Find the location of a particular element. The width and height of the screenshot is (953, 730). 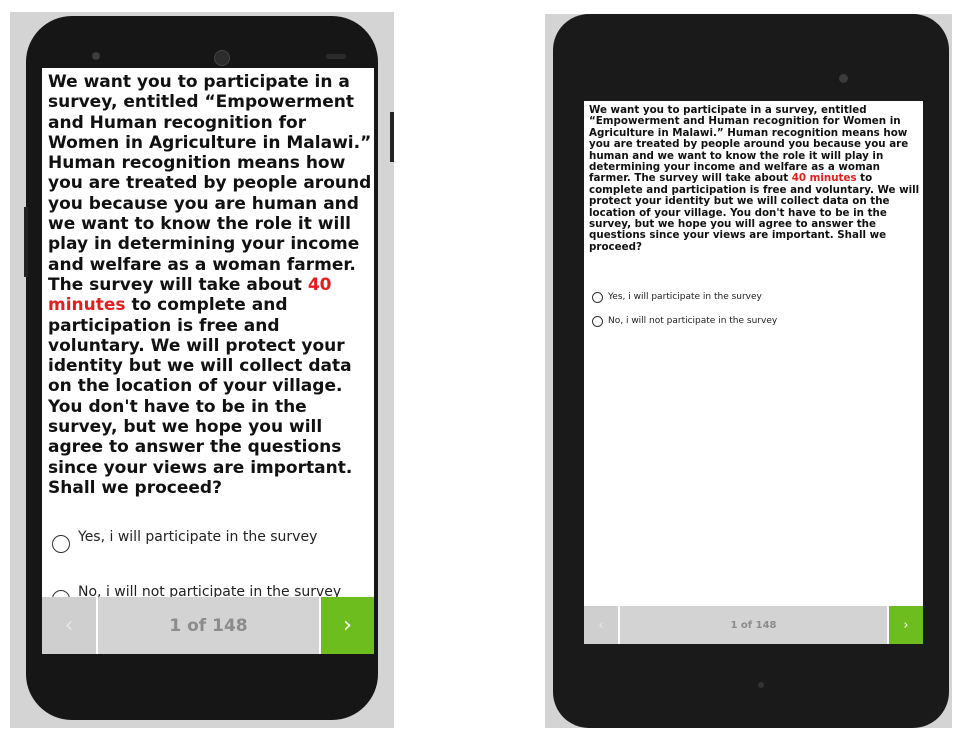

tablet-bottom-dot is located at coordinates (761, 685).